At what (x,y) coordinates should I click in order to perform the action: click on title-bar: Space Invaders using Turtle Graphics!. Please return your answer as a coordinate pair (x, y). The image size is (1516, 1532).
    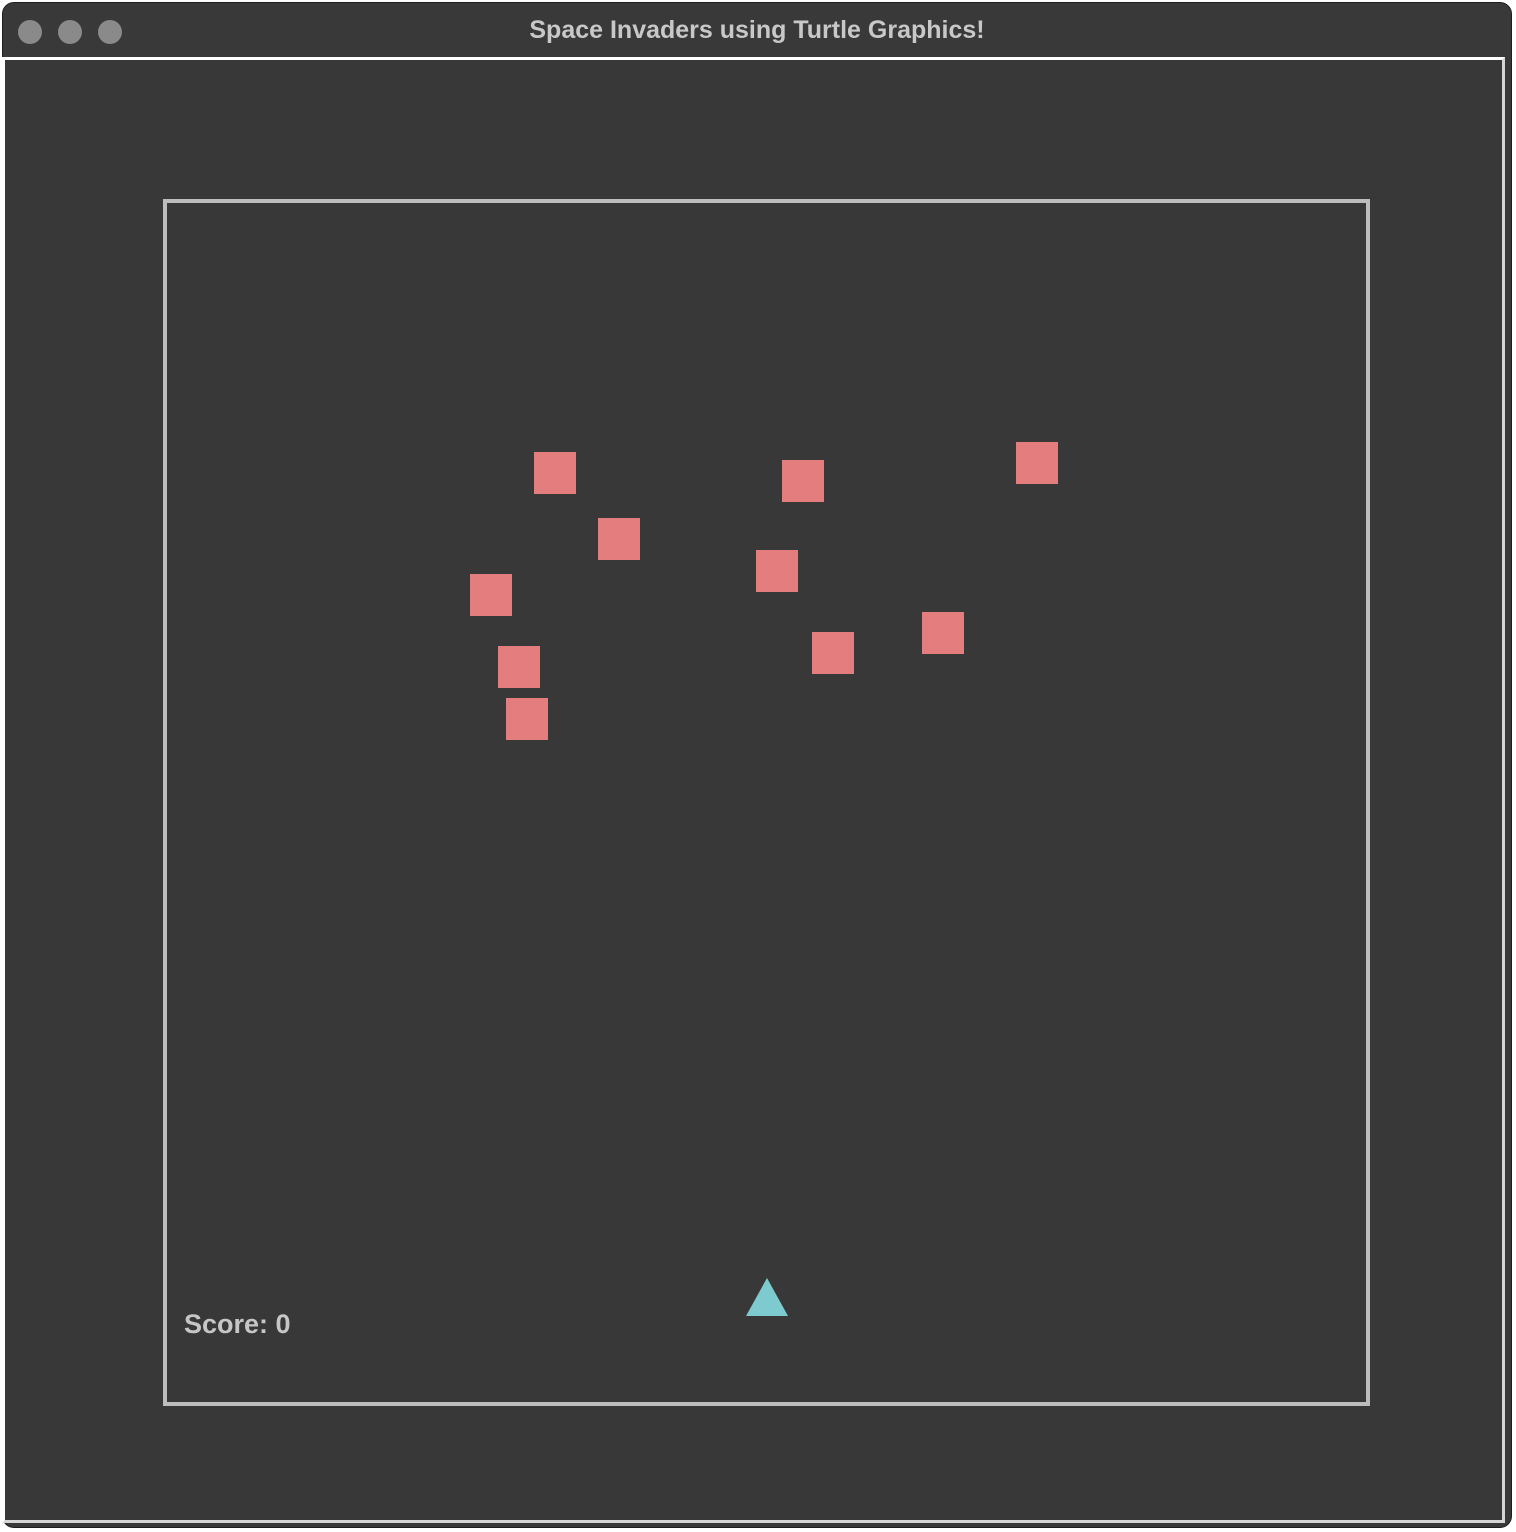
    Looking at the image, I should click on (757, 31).